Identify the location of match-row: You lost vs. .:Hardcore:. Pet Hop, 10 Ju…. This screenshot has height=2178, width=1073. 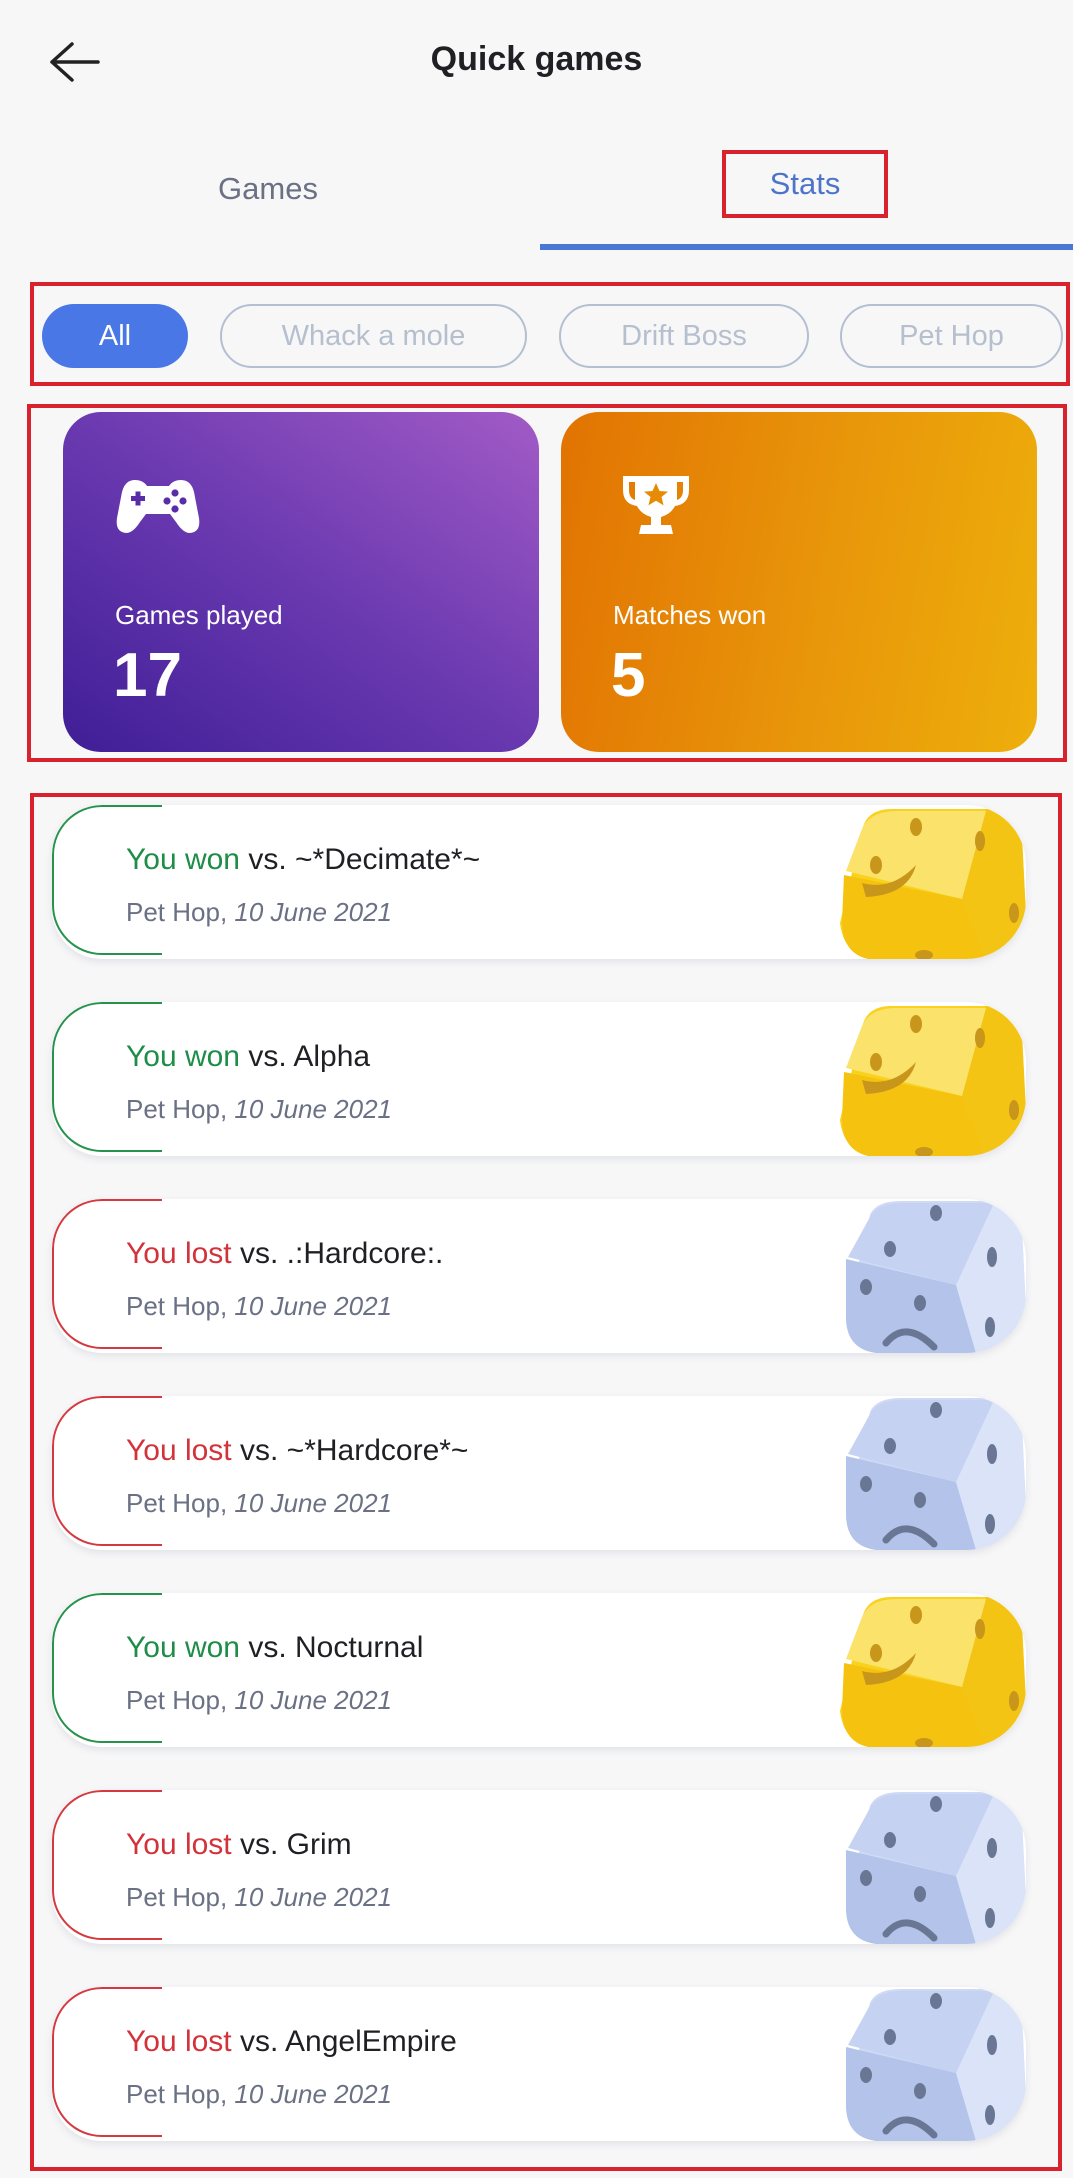
(539, 1276).